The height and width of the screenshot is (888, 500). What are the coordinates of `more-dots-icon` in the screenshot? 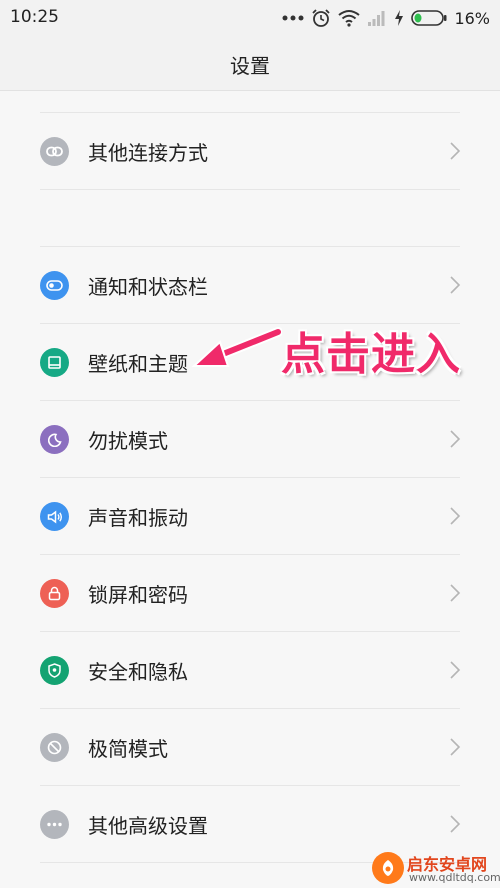 It's located at (293, 18).